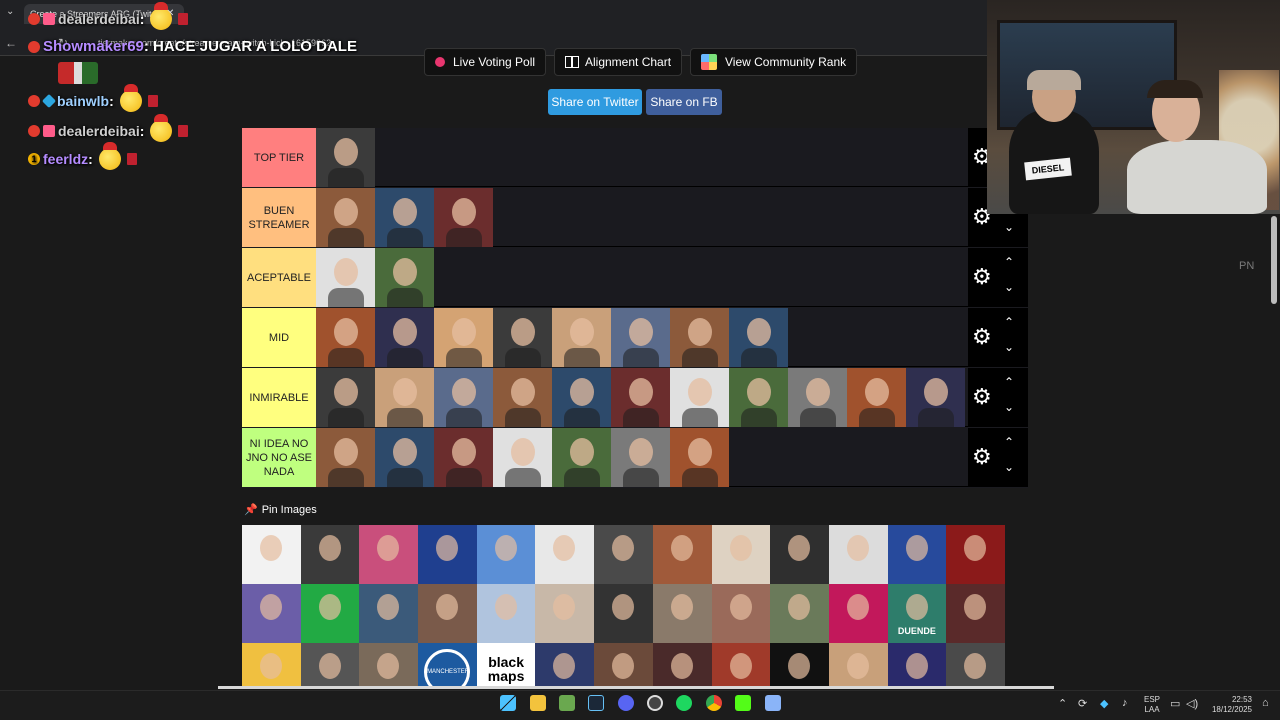 The height and width of the screenshot is (720, 1280). Describe the element at coordinates (485, 62) in the screenshot. I see `live-voting-poll-button: Live Voting Poll` at that location.